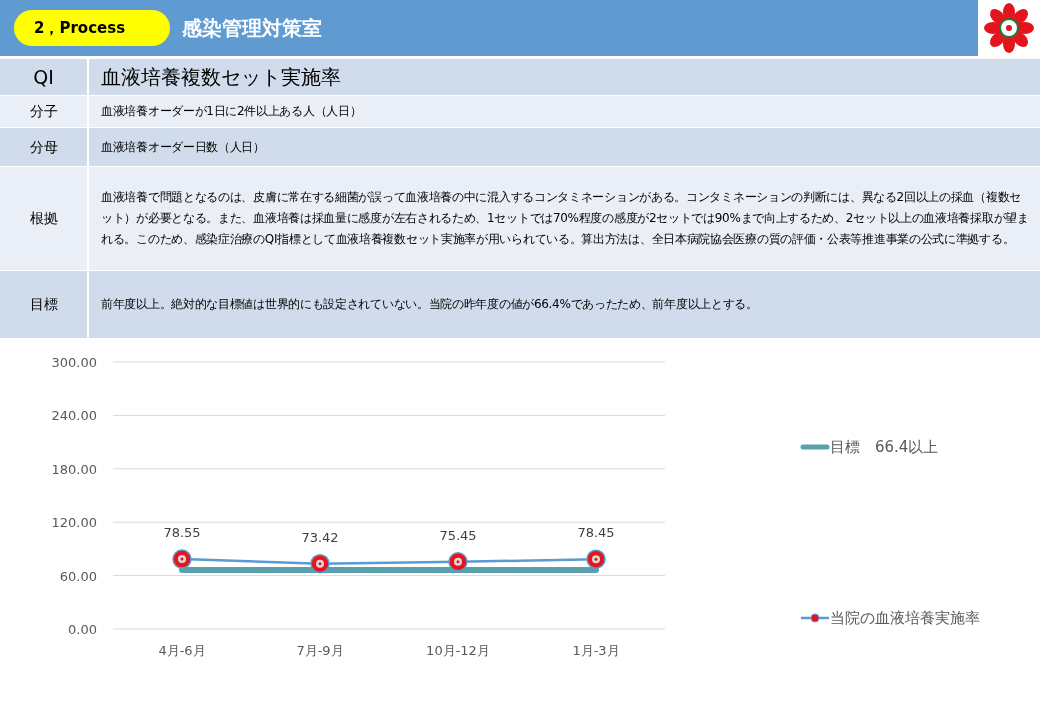 This screenshot has height=720, width=1040. What do you see at coordinates (220, 77) in the screenshot?
I see `qi-title: 血液培養複数セット実施率` at bounding box center [220, 77].